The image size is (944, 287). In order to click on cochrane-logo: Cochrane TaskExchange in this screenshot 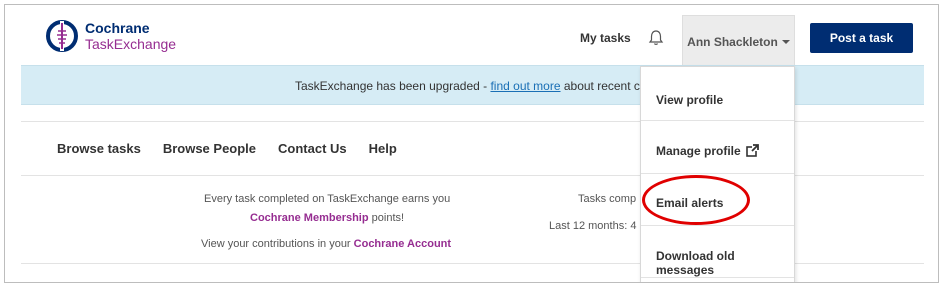, I will do `click(110, 36)`.